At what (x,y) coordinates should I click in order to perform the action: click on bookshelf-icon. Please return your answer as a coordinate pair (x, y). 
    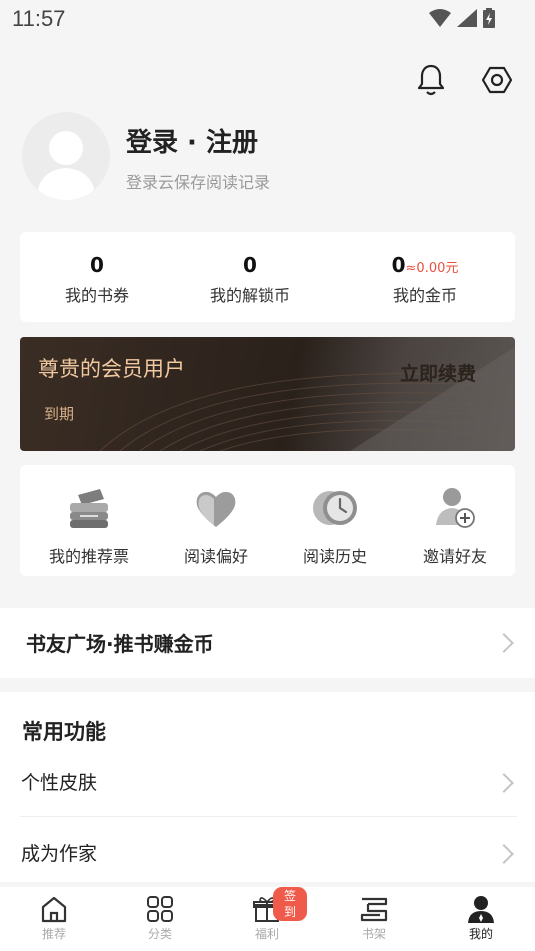
    Looking at the image, I should click on (374, 909).